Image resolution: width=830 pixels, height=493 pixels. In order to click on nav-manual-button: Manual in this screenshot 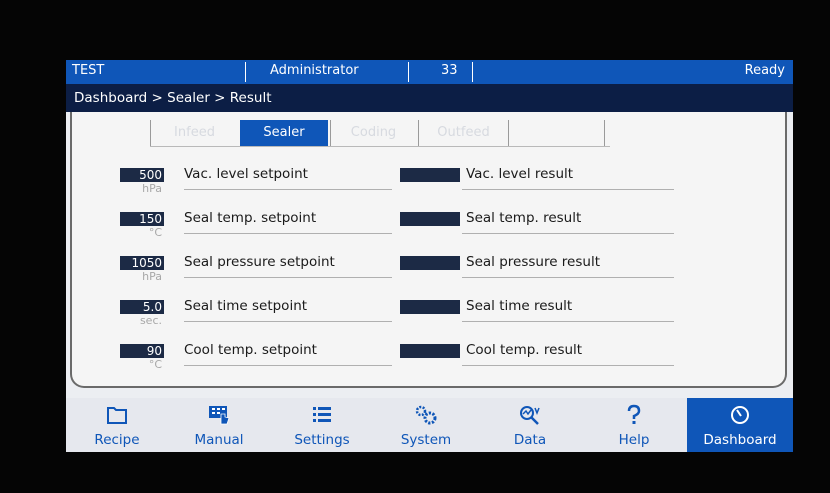, I will do `click(219, 425)`.